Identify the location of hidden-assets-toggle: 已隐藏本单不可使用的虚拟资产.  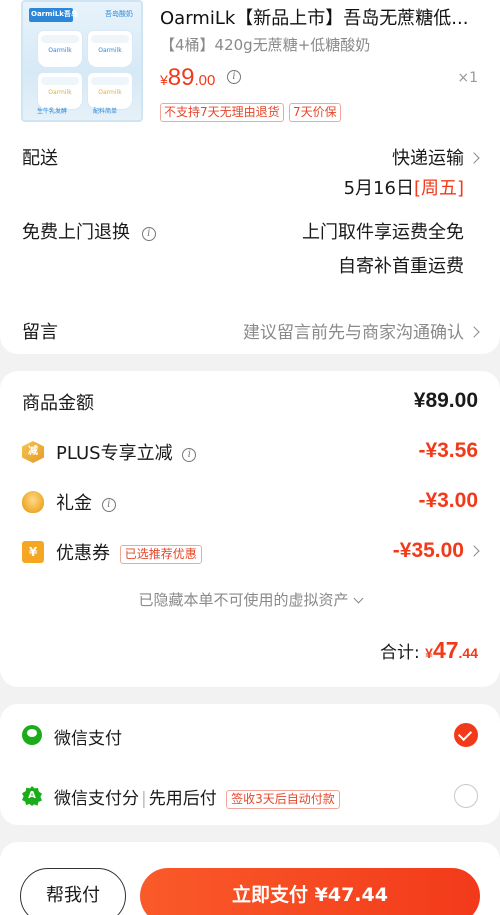
(250, 599).